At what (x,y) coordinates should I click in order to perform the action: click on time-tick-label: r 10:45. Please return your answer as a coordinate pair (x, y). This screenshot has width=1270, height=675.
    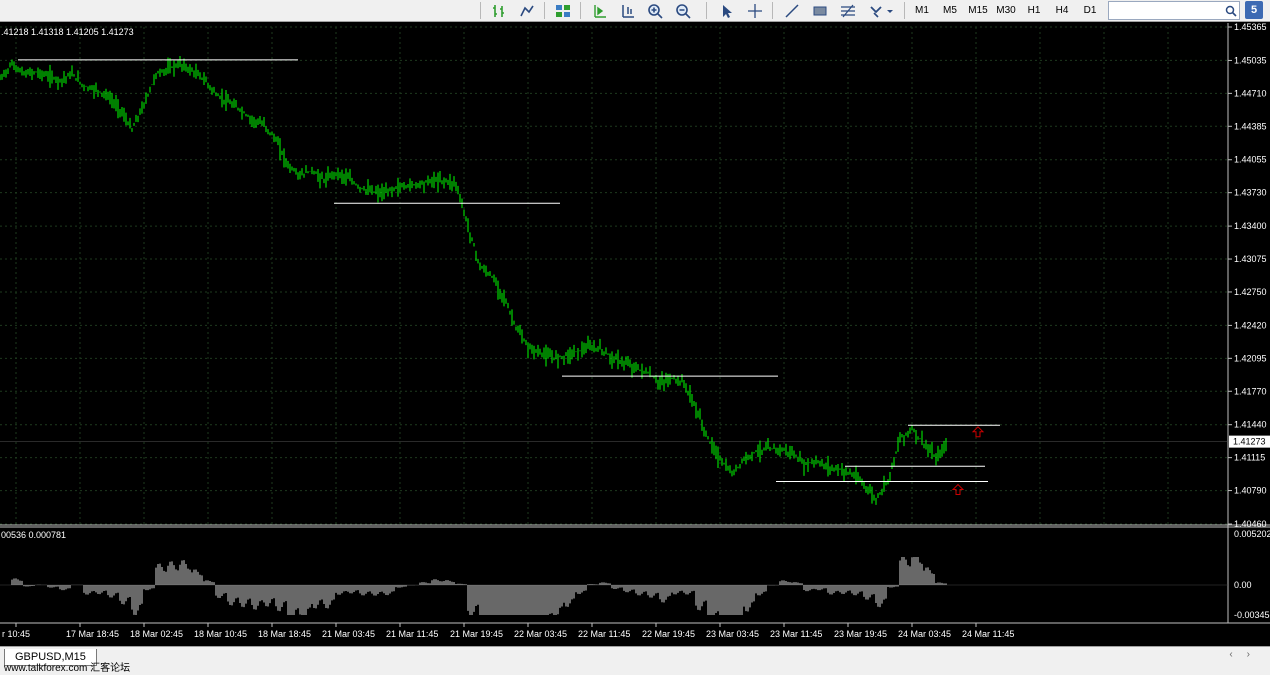
    Looking at the image, I should click on (16, 634).